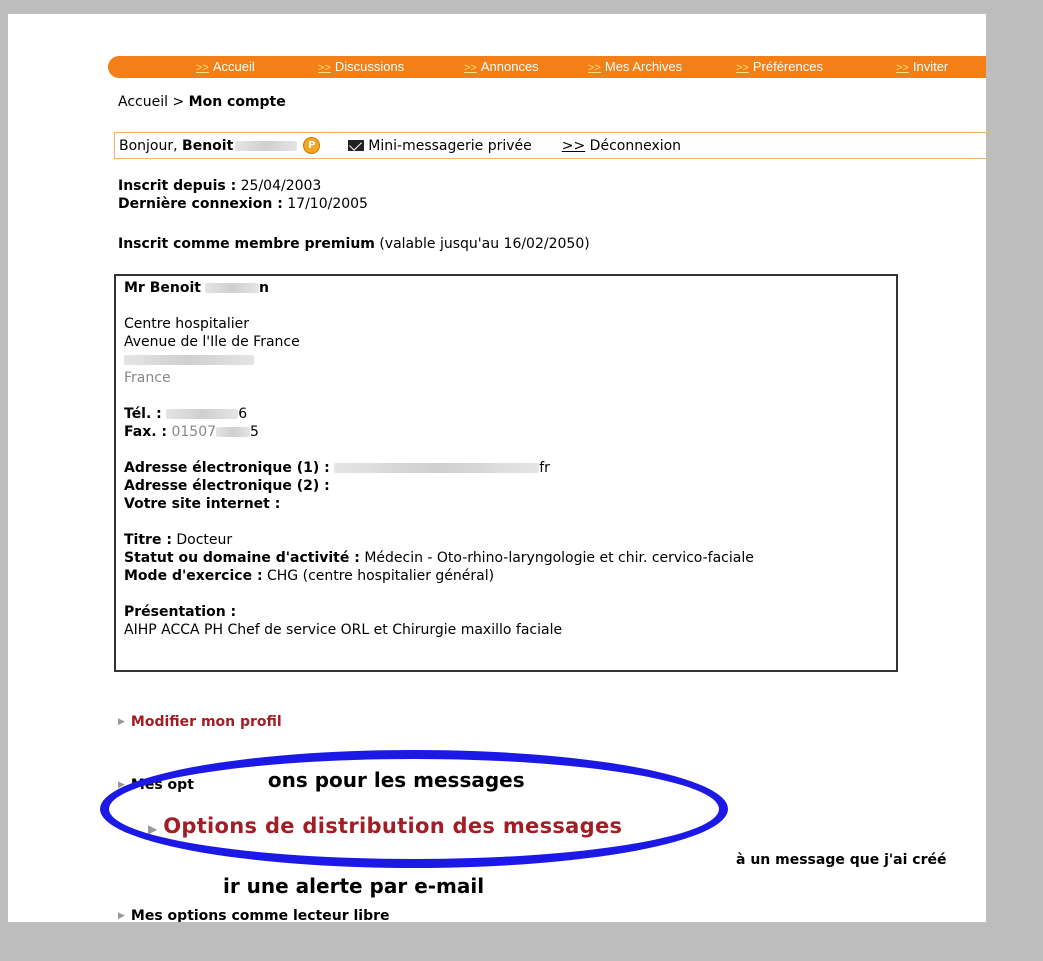 Image resolution: width=1043 pixels, height=961 pixels. Describe the element at coordinates (361, 66) in the screenshot. I see `nav-discussions: >> Discussions` at that location.